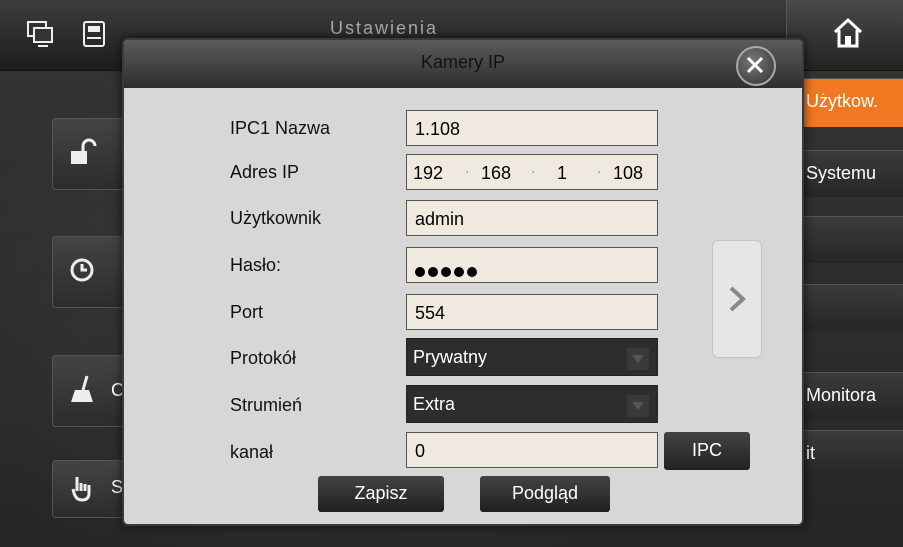  Describe the element at coordinates (252, 452) in the screenshot. I see `label-channel: kanał` at that location.